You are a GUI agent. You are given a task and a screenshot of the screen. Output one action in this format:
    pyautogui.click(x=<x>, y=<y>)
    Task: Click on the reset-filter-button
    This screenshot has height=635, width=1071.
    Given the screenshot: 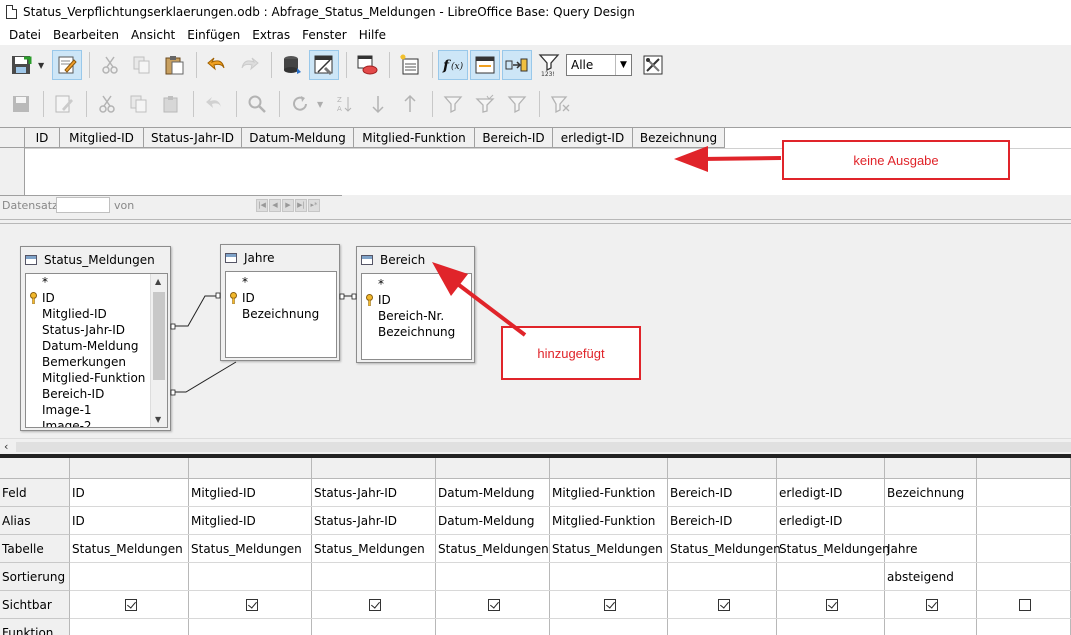 What is the action you would take?
    pyautogui.click(x=560, y=104)
    